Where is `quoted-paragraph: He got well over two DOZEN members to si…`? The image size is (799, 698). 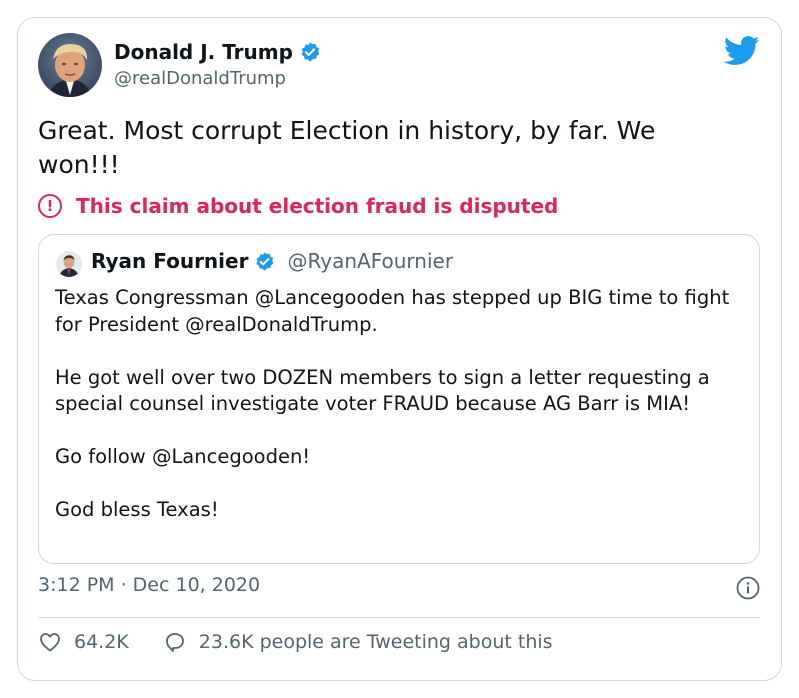
quoted-paragraph: He got well over two DOZEN members to si… is located at coordinates (382, 390).